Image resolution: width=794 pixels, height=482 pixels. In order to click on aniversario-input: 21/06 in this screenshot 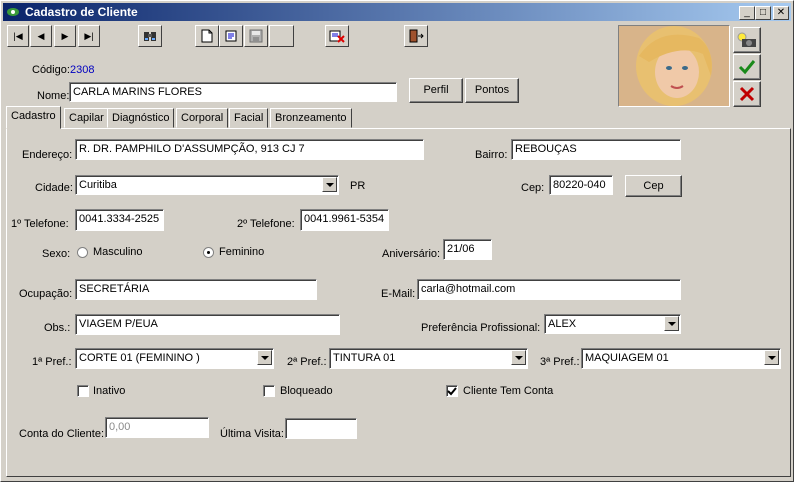, I will do `click(467, 249)`.